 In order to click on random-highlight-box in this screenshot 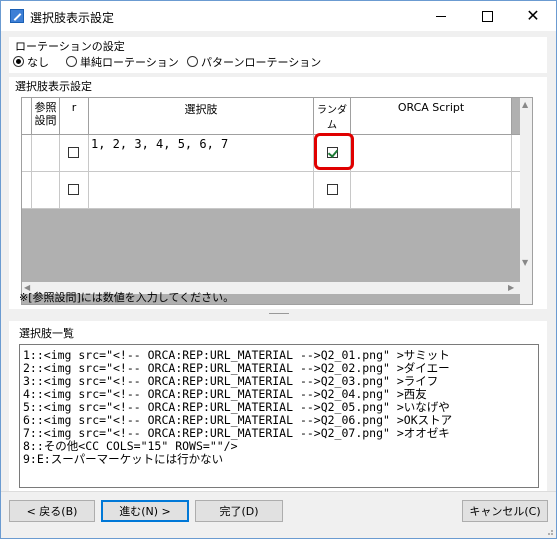, I will do `click(334, 151)`.